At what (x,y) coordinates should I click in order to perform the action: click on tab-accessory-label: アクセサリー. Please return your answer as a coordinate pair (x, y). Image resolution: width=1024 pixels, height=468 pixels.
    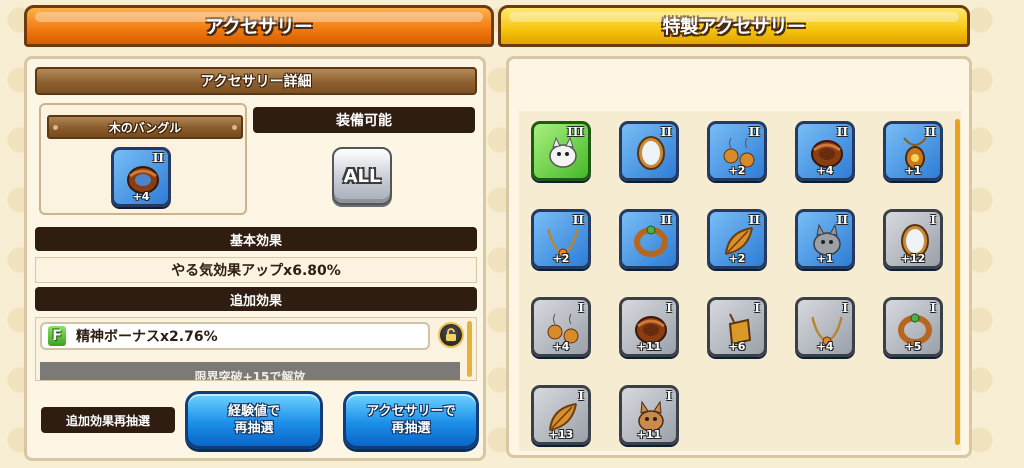
    Looking at the image, I should click on (259, 27).